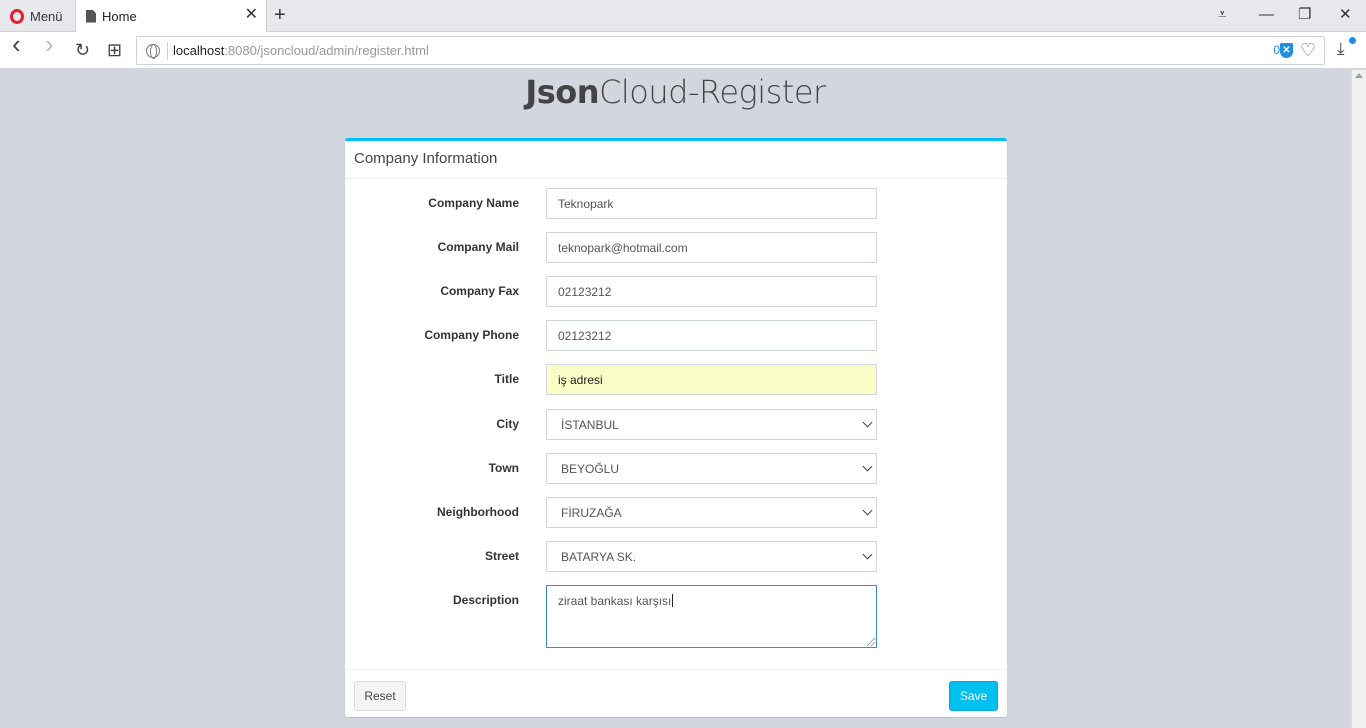  What do you see at coordinates (485, 600) in the screenshot?
I see `description-label: Description` at bounding box center [485, 600].